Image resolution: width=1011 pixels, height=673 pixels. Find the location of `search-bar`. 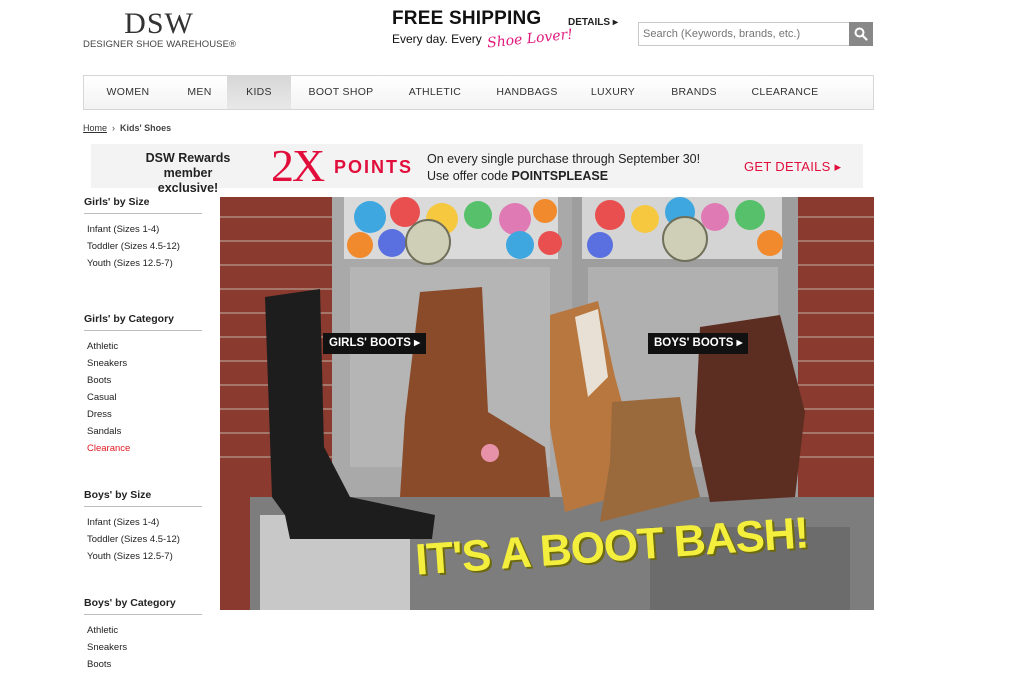

search-bar is located at coordinates (756, 34).